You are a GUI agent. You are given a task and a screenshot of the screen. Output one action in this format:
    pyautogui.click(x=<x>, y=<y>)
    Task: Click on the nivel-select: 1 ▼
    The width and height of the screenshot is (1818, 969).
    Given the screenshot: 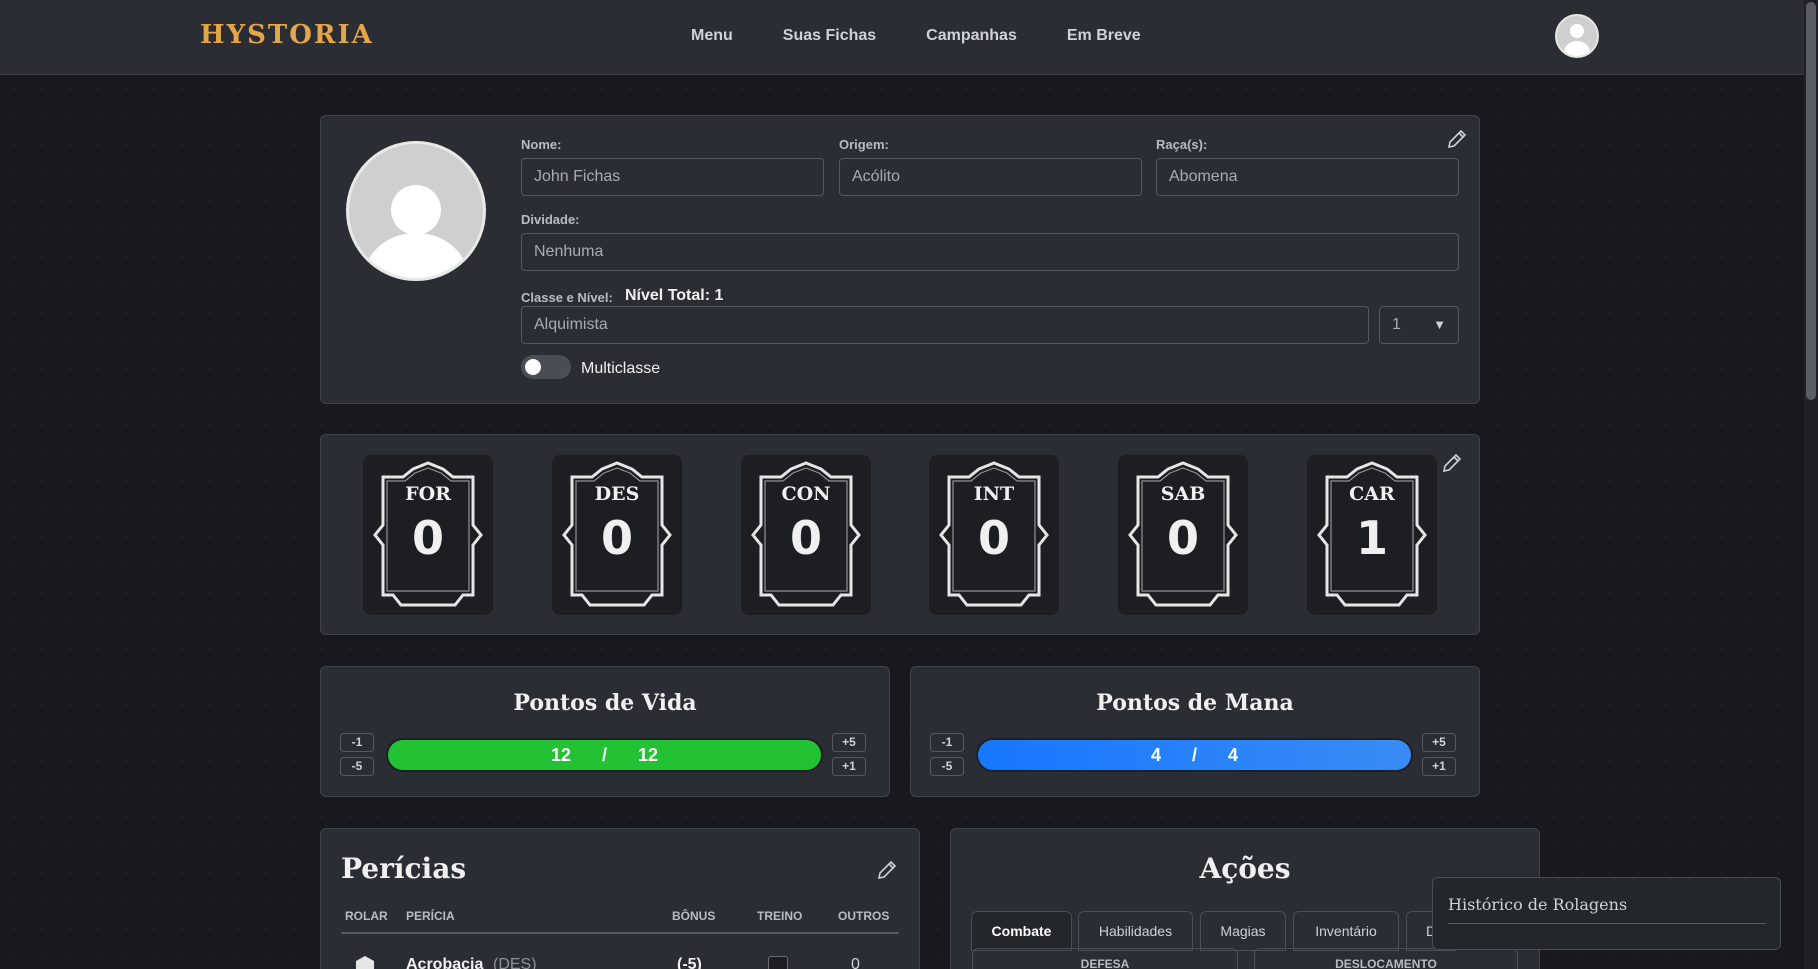 What is the action you would take?
    pyautogui.click(x=1419, y=325)
    